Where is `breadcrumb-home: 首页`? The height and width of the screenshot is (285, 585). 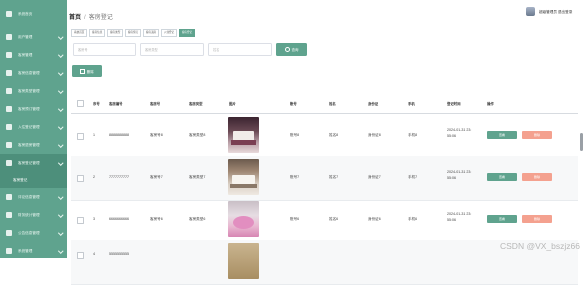
breadcrumb-home: 首页 is located at coordinates (75, 18).